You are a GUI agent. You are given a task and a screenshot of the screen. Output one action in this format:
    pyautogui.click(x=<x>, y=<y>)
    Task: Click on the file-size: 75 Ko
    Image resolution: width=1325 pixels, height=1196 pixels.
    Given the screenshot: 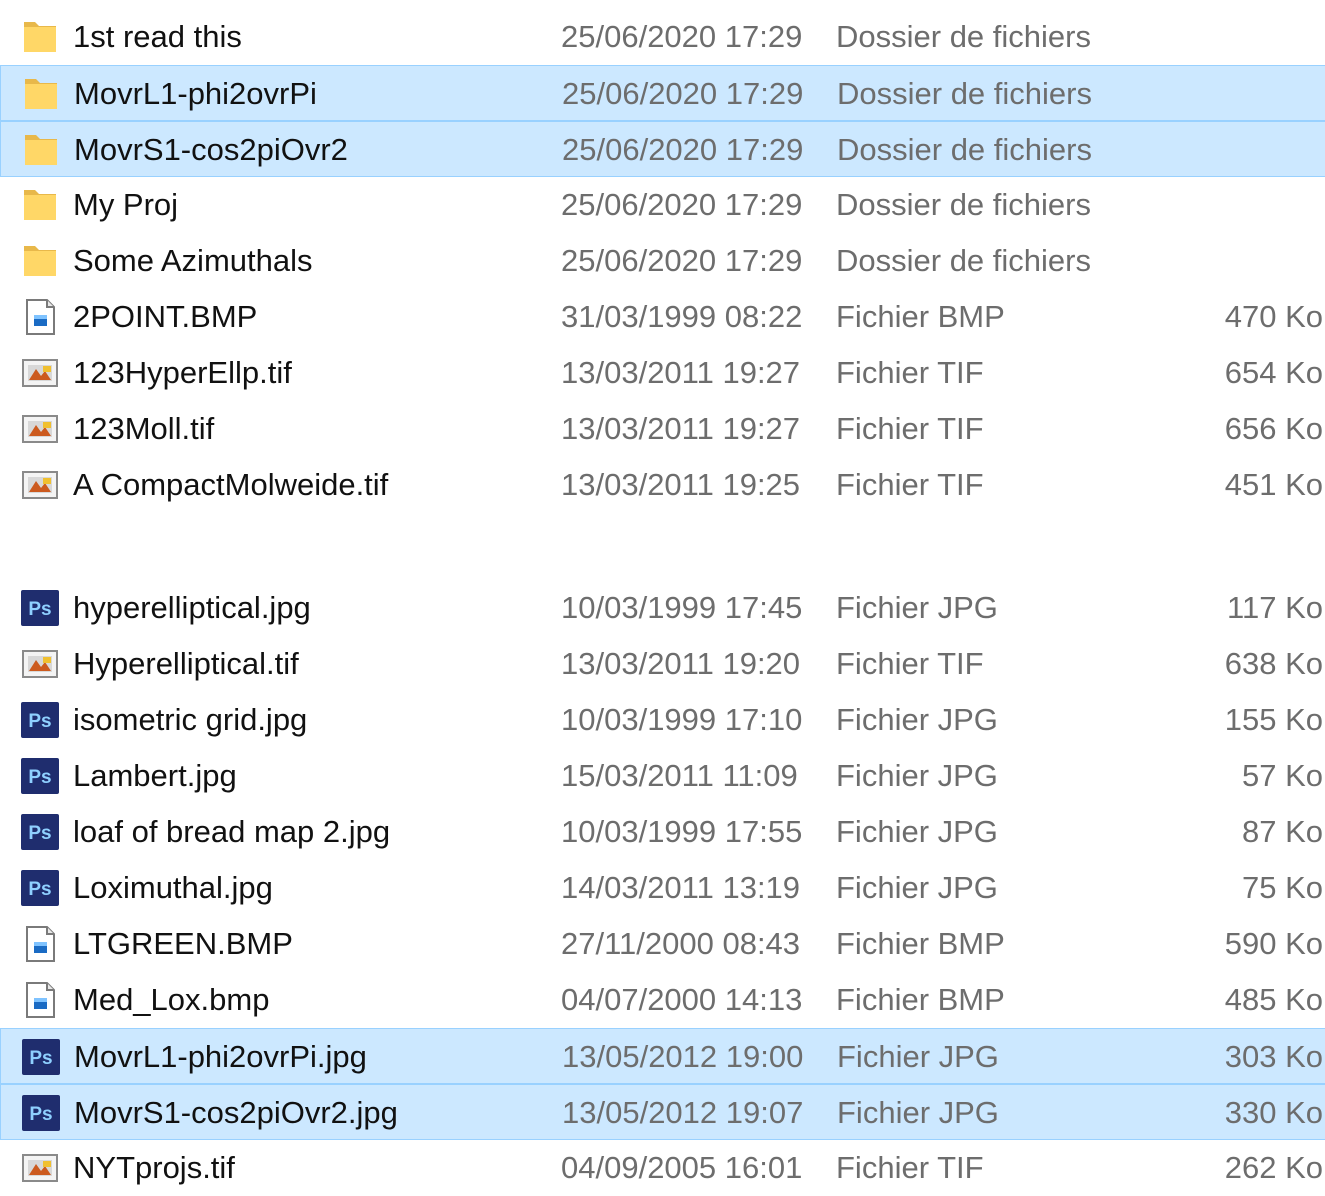 What is the action you would take?
    pyautogui.click(x=1282, y=887)
    